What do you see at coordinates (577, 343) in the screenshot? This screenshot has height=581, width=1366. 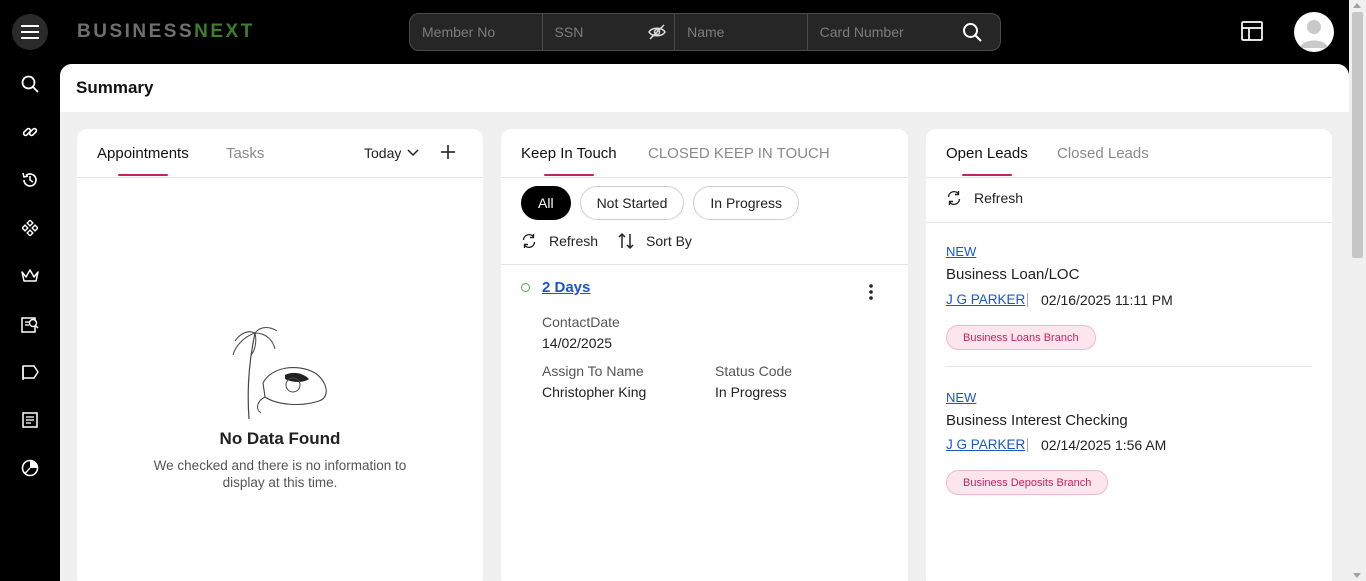 I see `contact-date-value: 14/02/2025` at bounding box center [577, 343].